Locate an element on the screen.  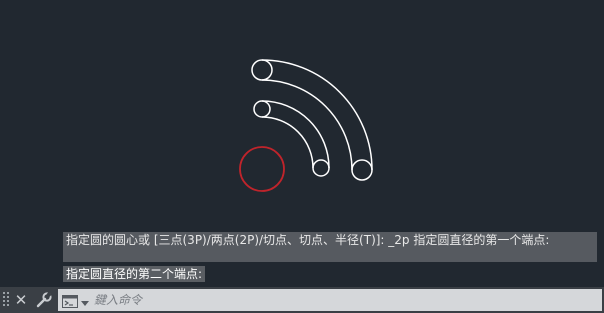
close-icon: ✕ is located at coordinates (21, 300).